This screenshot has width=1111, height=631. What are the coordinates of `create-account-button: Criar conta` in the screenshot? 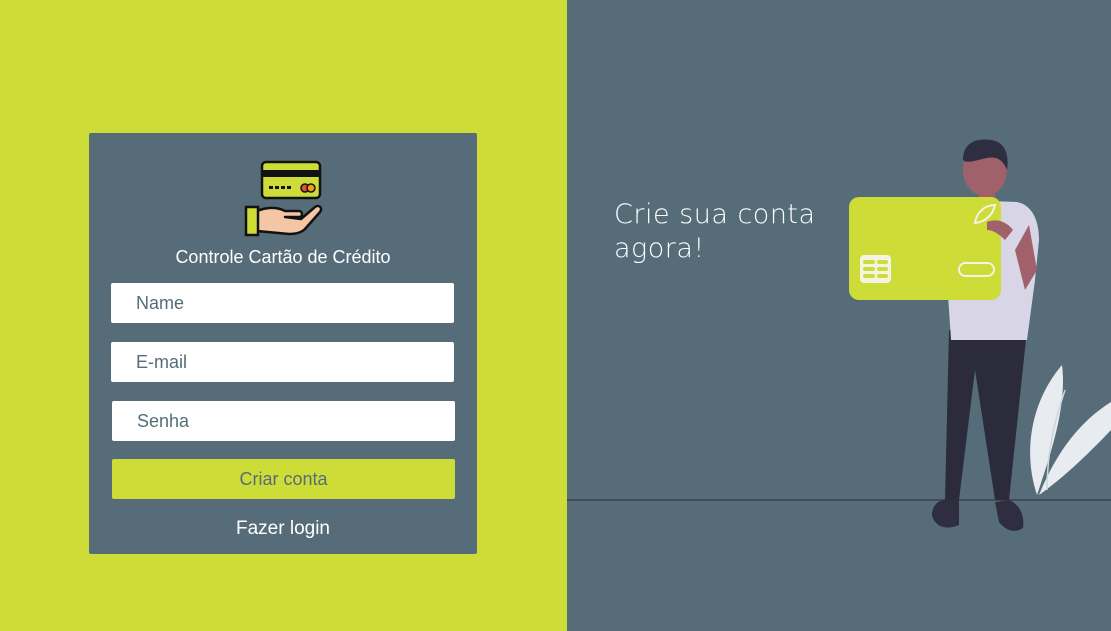 It's located at (283, 479).